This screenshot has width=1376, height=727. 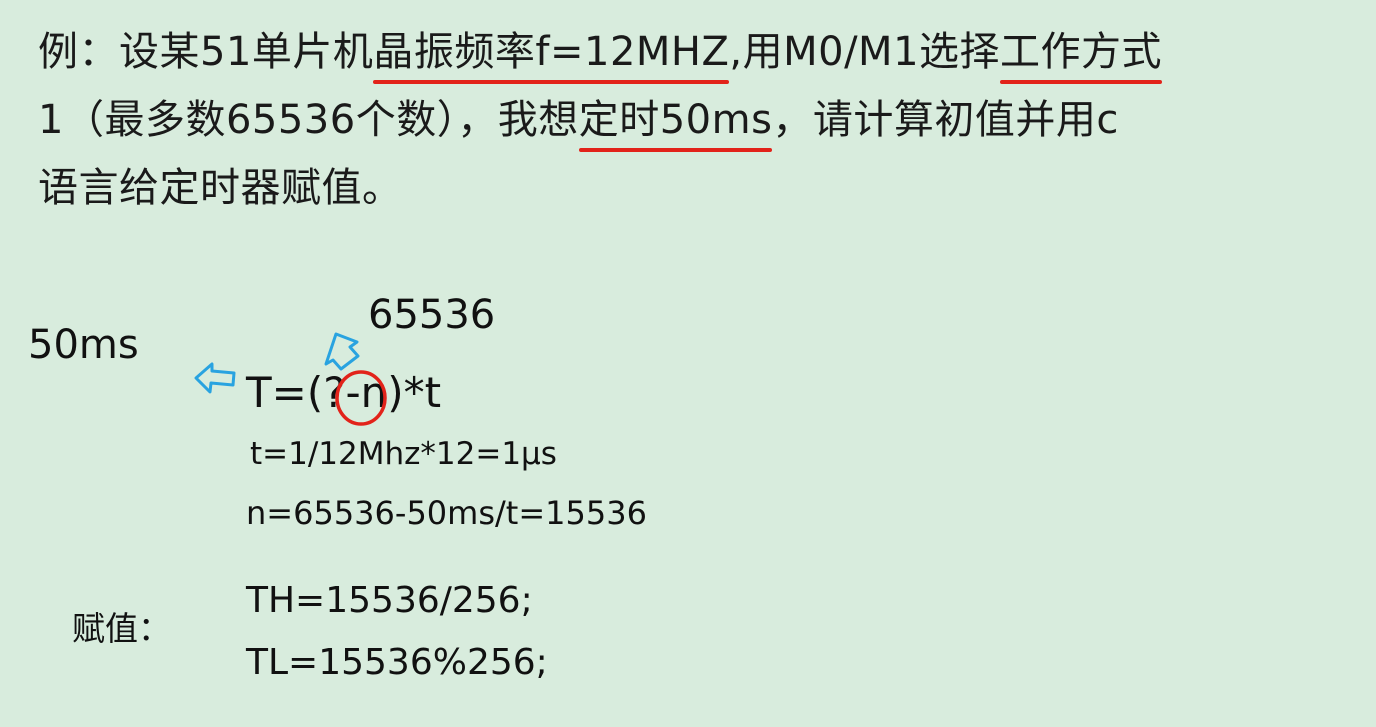 What do you see at coordinates (290, 379) in the screenshot?
I see `annotation-overlay` at bounding box center [290, 379].